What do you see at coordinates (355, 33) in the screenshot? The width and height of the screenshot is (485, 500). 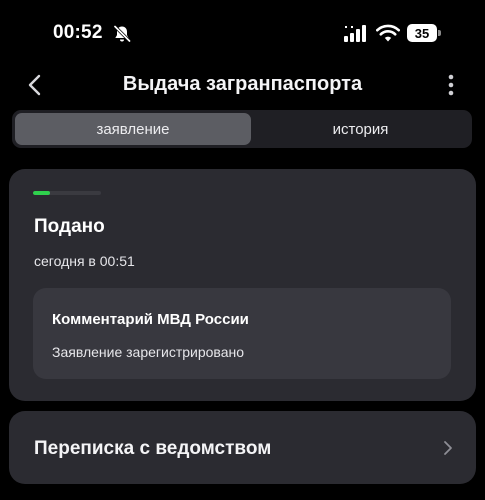 I see `signal-icon` at bounding box center [355, 33].